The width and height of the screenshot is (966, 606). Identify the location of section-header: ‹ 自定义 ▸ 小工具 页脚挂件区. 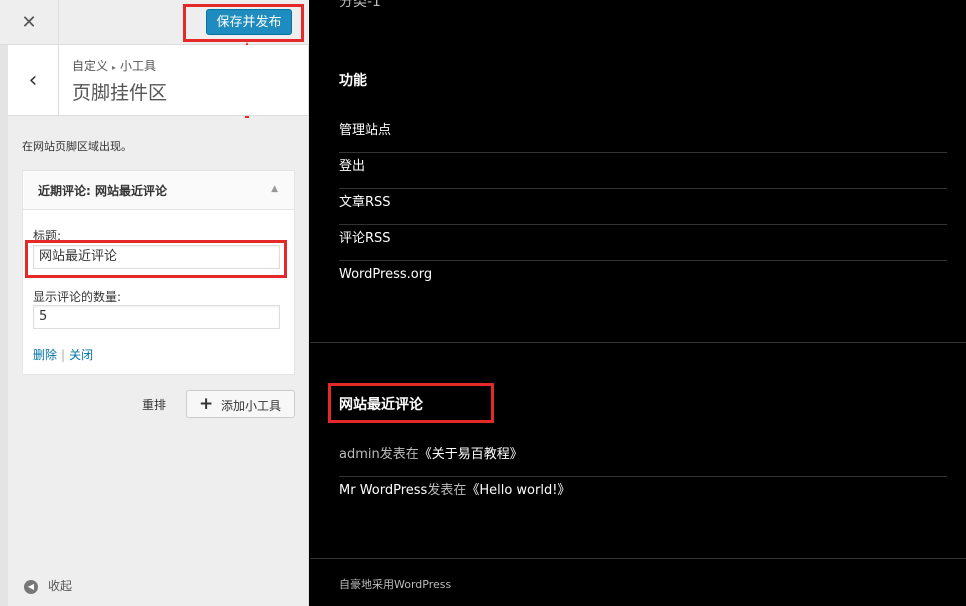
(158, 80).